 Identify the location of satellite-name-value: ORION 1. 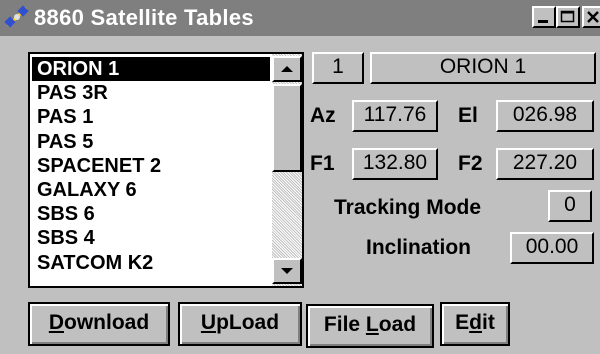
(483, 66).